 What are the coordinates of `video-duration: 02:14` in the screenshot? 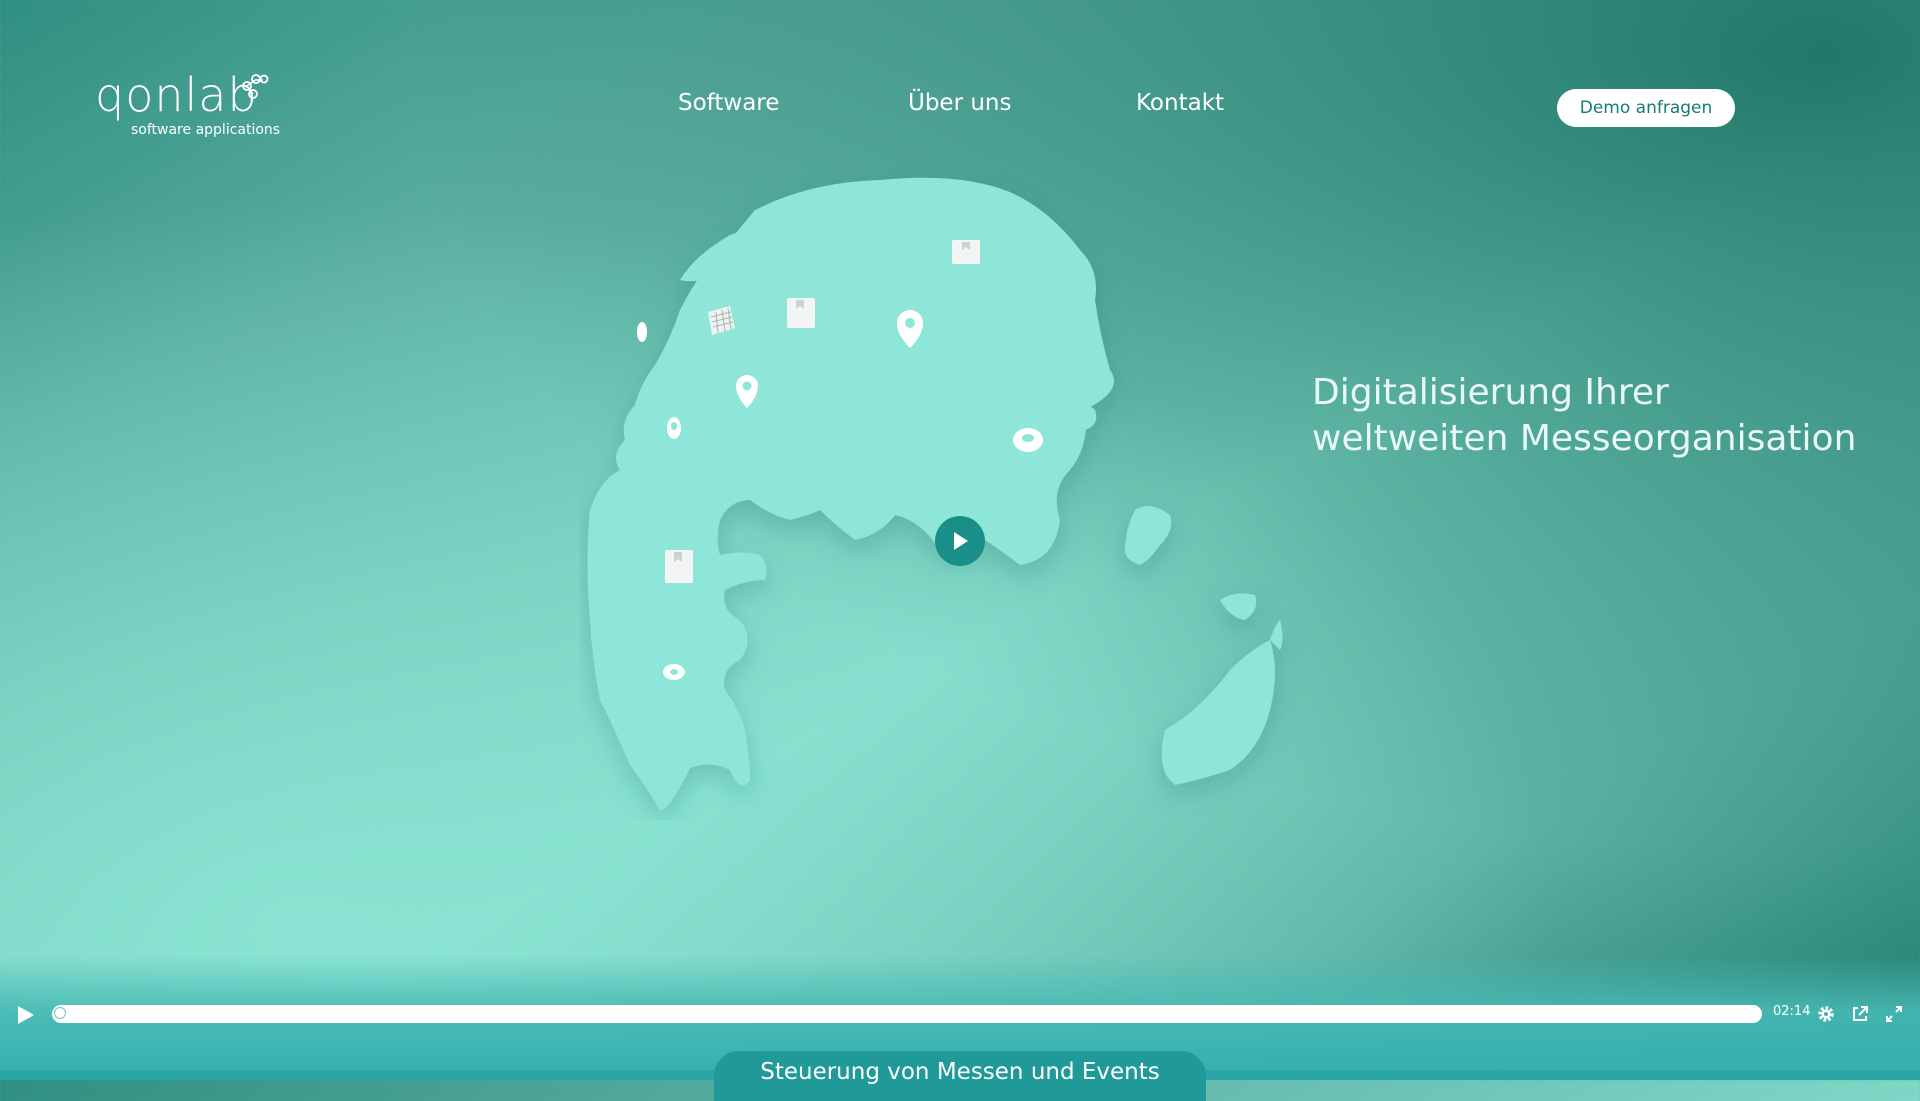 It's located at (1792, 1011).